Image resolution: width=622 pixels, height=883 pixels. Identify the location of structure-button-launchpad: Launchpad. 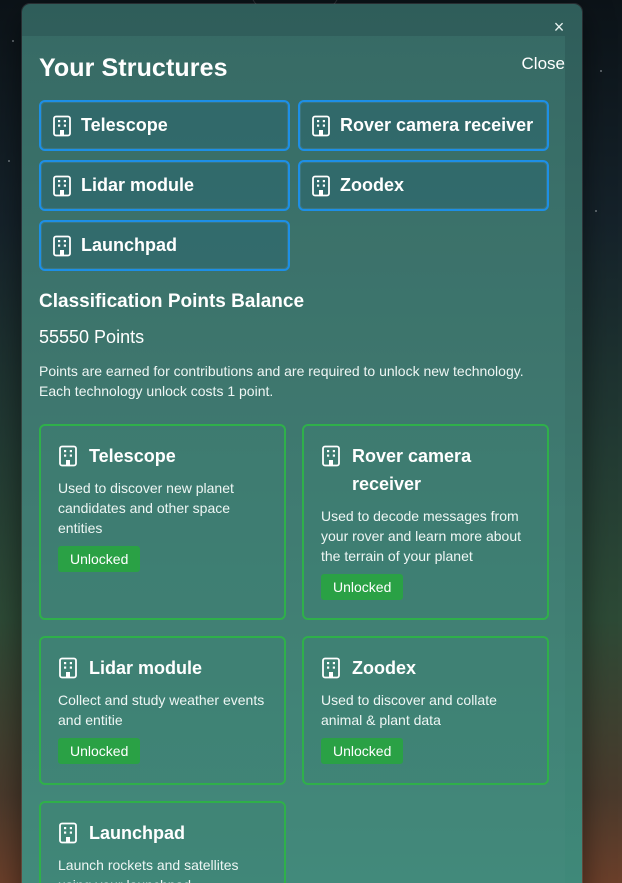
(164, 245).